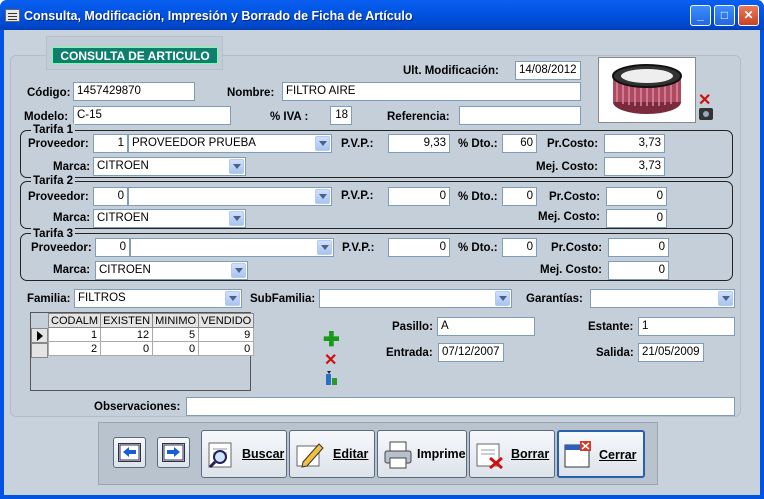 The height and width of the screenshot is (499, 764). Describe the element at coordinates (332, 454) in the screenshot. I see `editar-button: Editar` at that location.